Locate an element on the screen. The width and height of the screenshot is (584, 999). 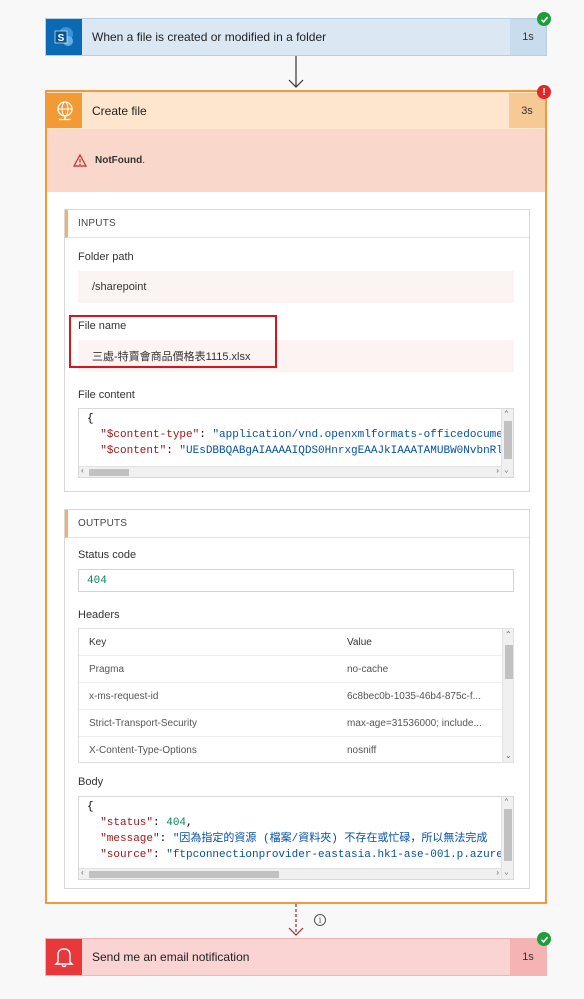
status-code-value: 404 is located at coordinates (296, 580).